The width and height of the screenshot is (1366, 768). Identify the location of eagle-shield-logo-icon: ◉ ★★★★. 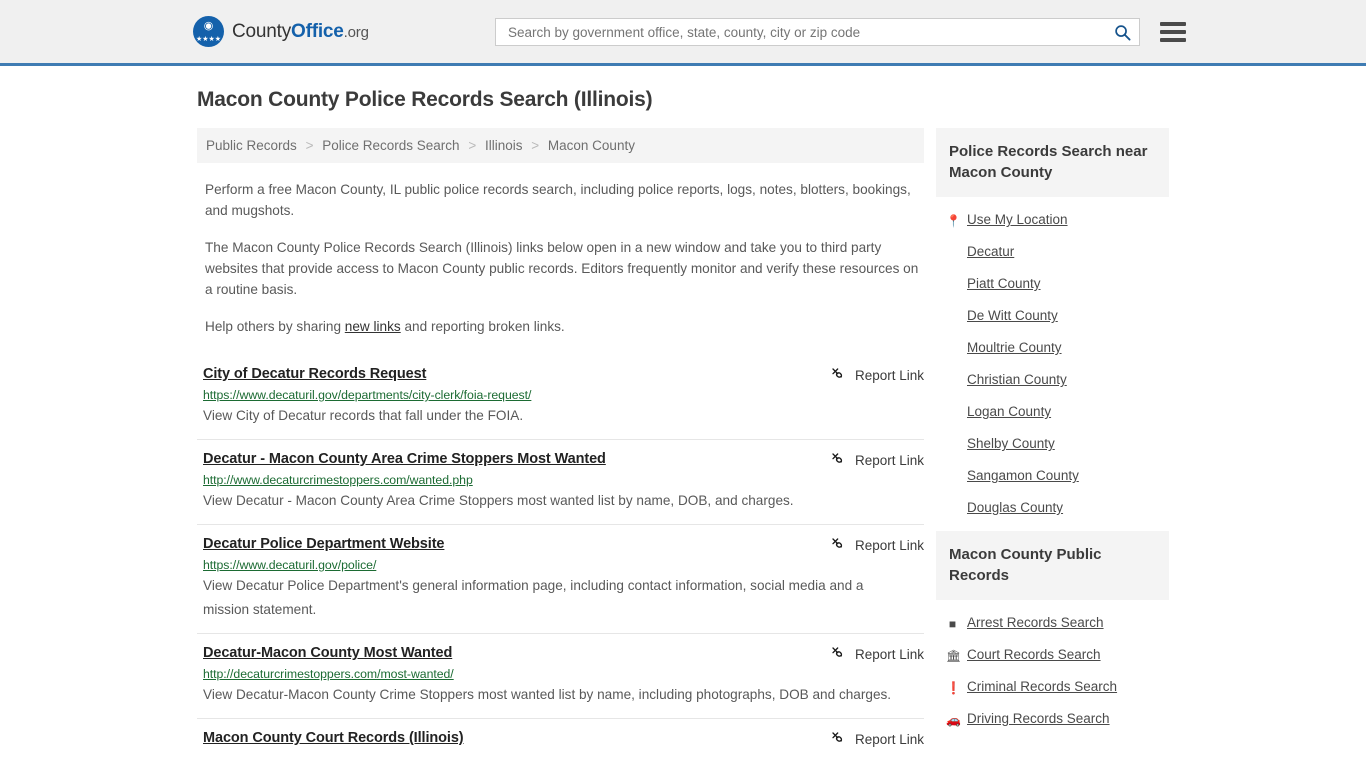
(208, 31).